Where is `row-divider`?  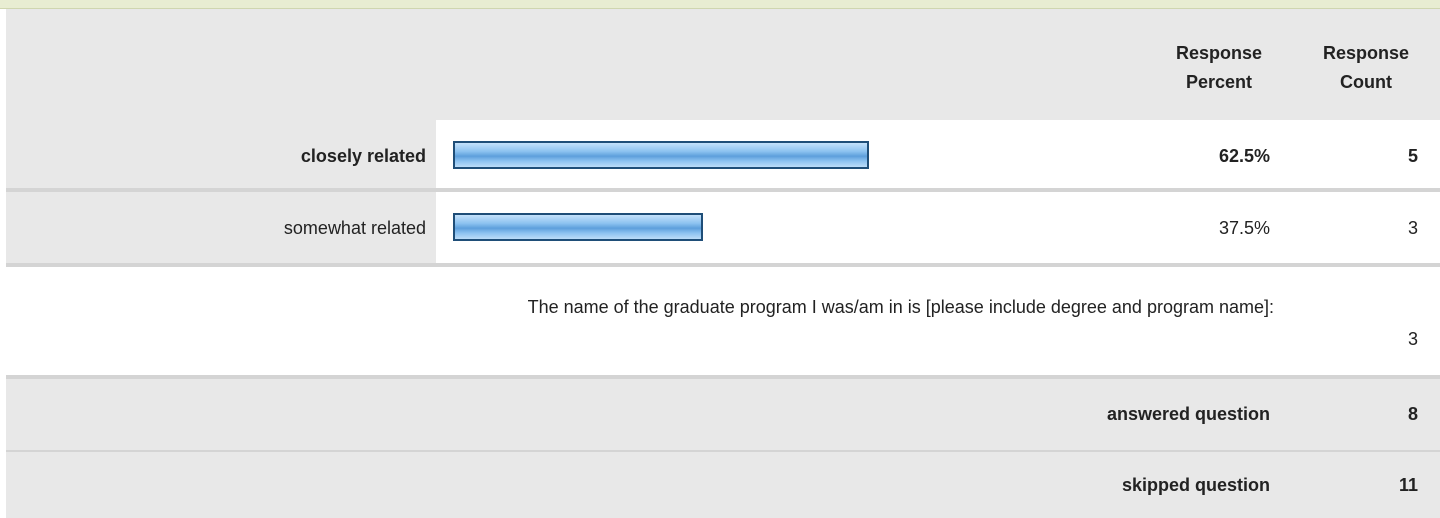 row-divider is located at coordinates (723, 265).